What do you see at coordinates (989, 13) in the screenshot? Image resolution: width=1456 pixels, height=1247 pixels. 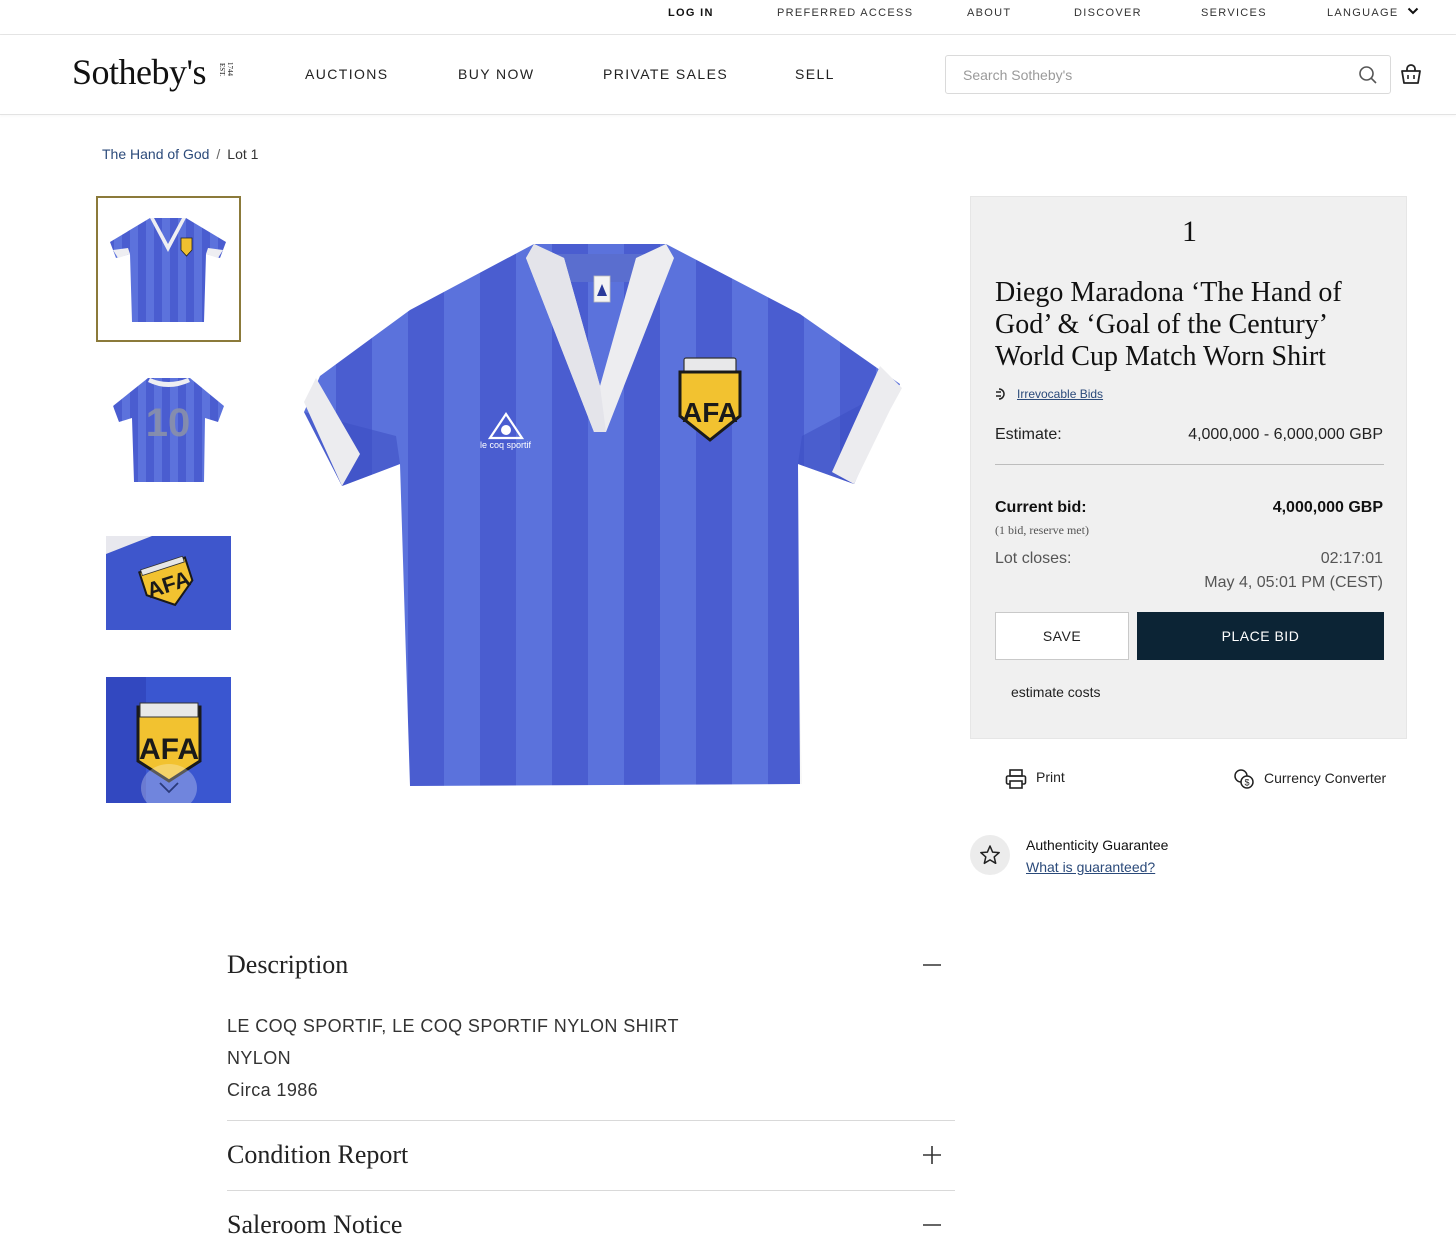 I see `about-link: ABOUT` at bounding box center [989, 13].